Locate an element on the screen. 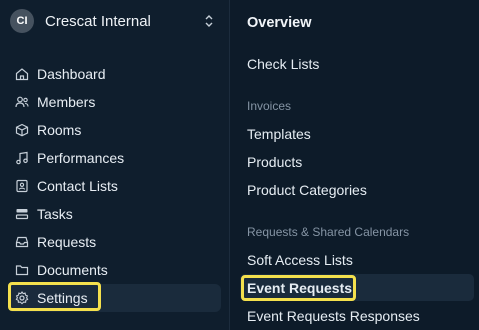 The width and height of the screenshot is (479, 330). sidebar-item-documents: Documents is located at coordinates (114, 270).